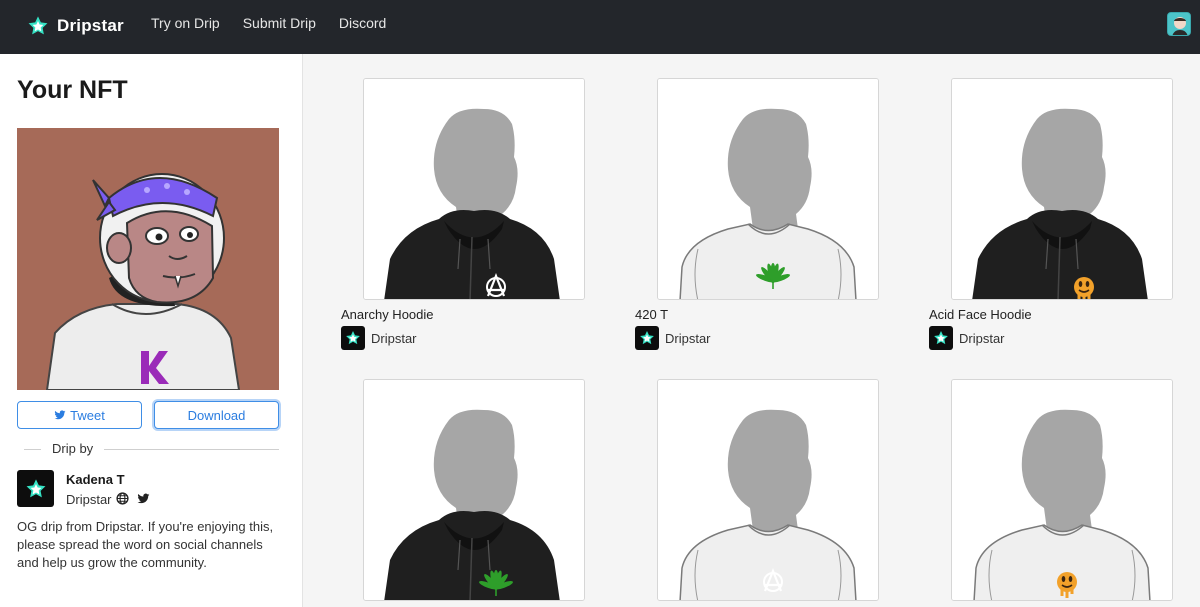 Image resolution: width=1200 pixels, height=607 pixels. Describe the element at coordinates (185, 23) in the screenshot. I see `nav-link-try-on-drip: Try on Drip` at that location.